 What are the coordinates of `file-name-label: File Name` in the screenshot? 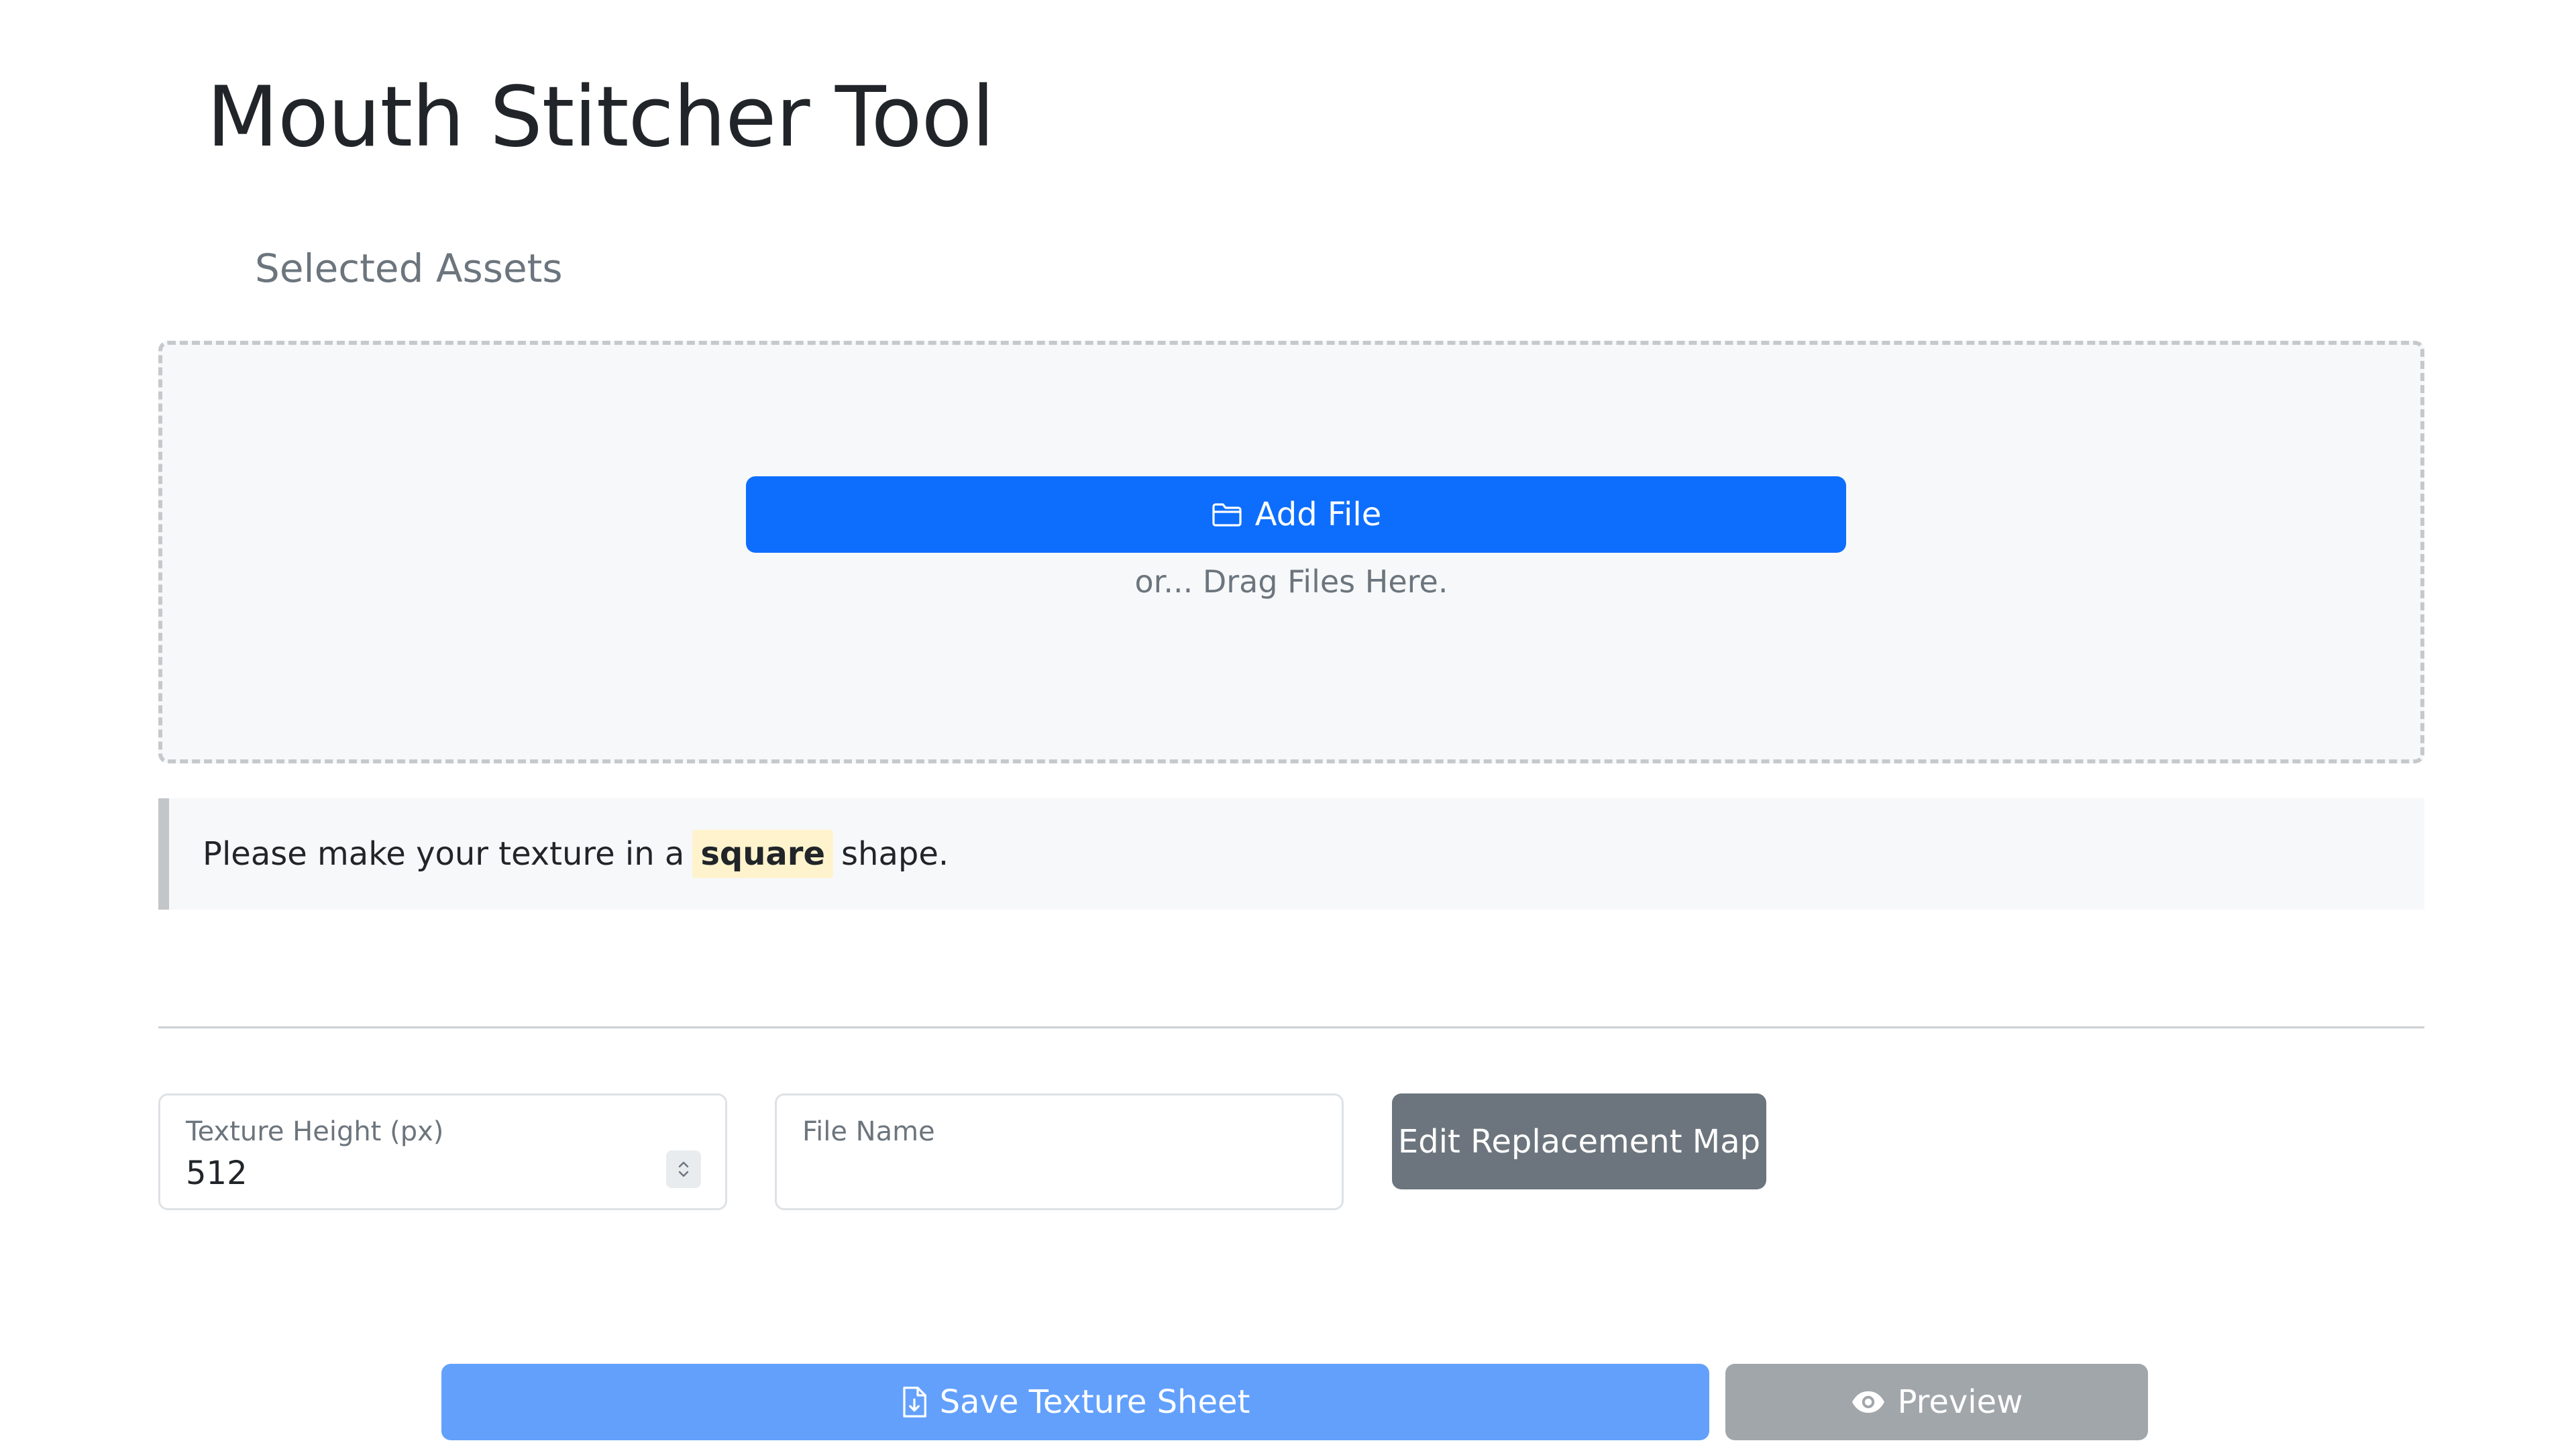 It's located at (868, 1131).